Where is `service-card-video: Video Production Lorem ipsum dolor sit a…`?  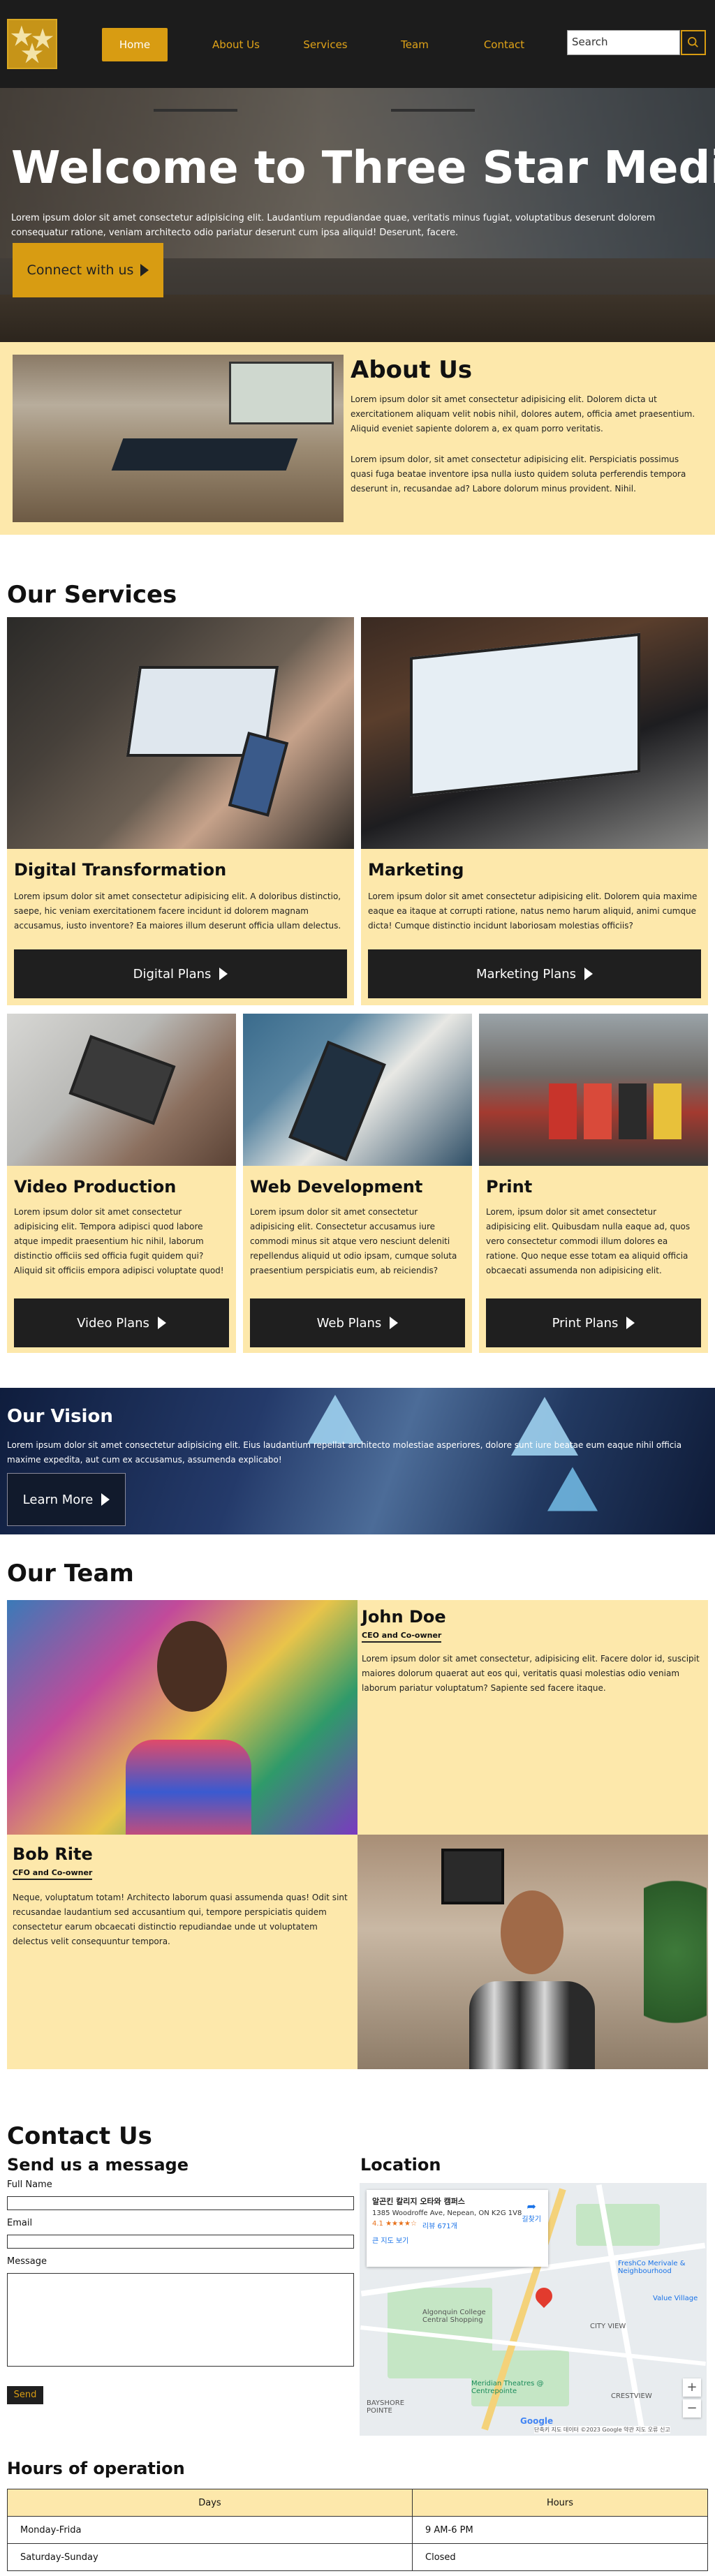
service-card-video: Video Production Lorem ipsum dolor sit a… is located at coordinates (121, 1183).